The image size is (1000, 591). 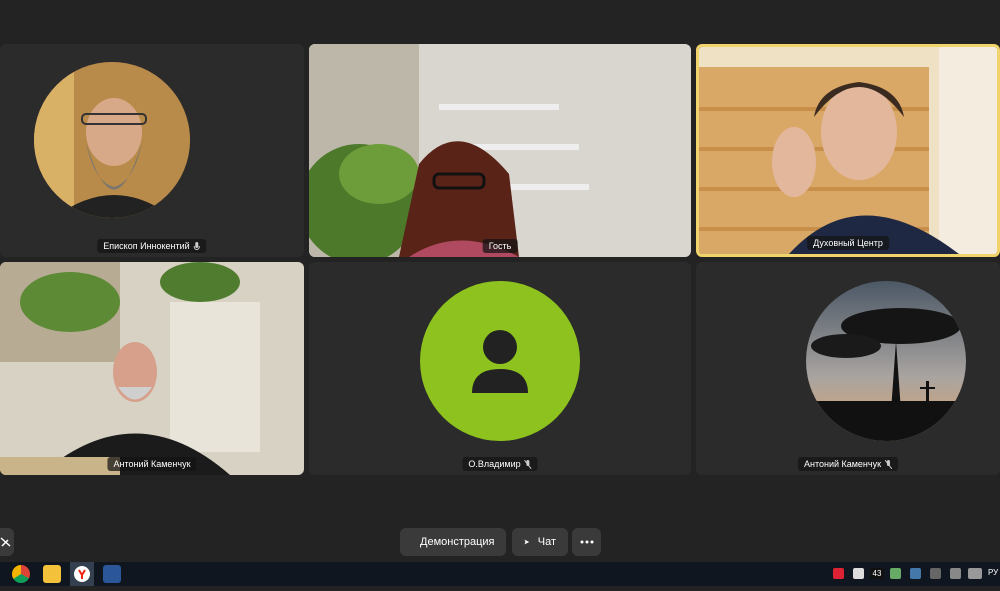 I want to click on camera-off-button, so click(x=7, y=542).